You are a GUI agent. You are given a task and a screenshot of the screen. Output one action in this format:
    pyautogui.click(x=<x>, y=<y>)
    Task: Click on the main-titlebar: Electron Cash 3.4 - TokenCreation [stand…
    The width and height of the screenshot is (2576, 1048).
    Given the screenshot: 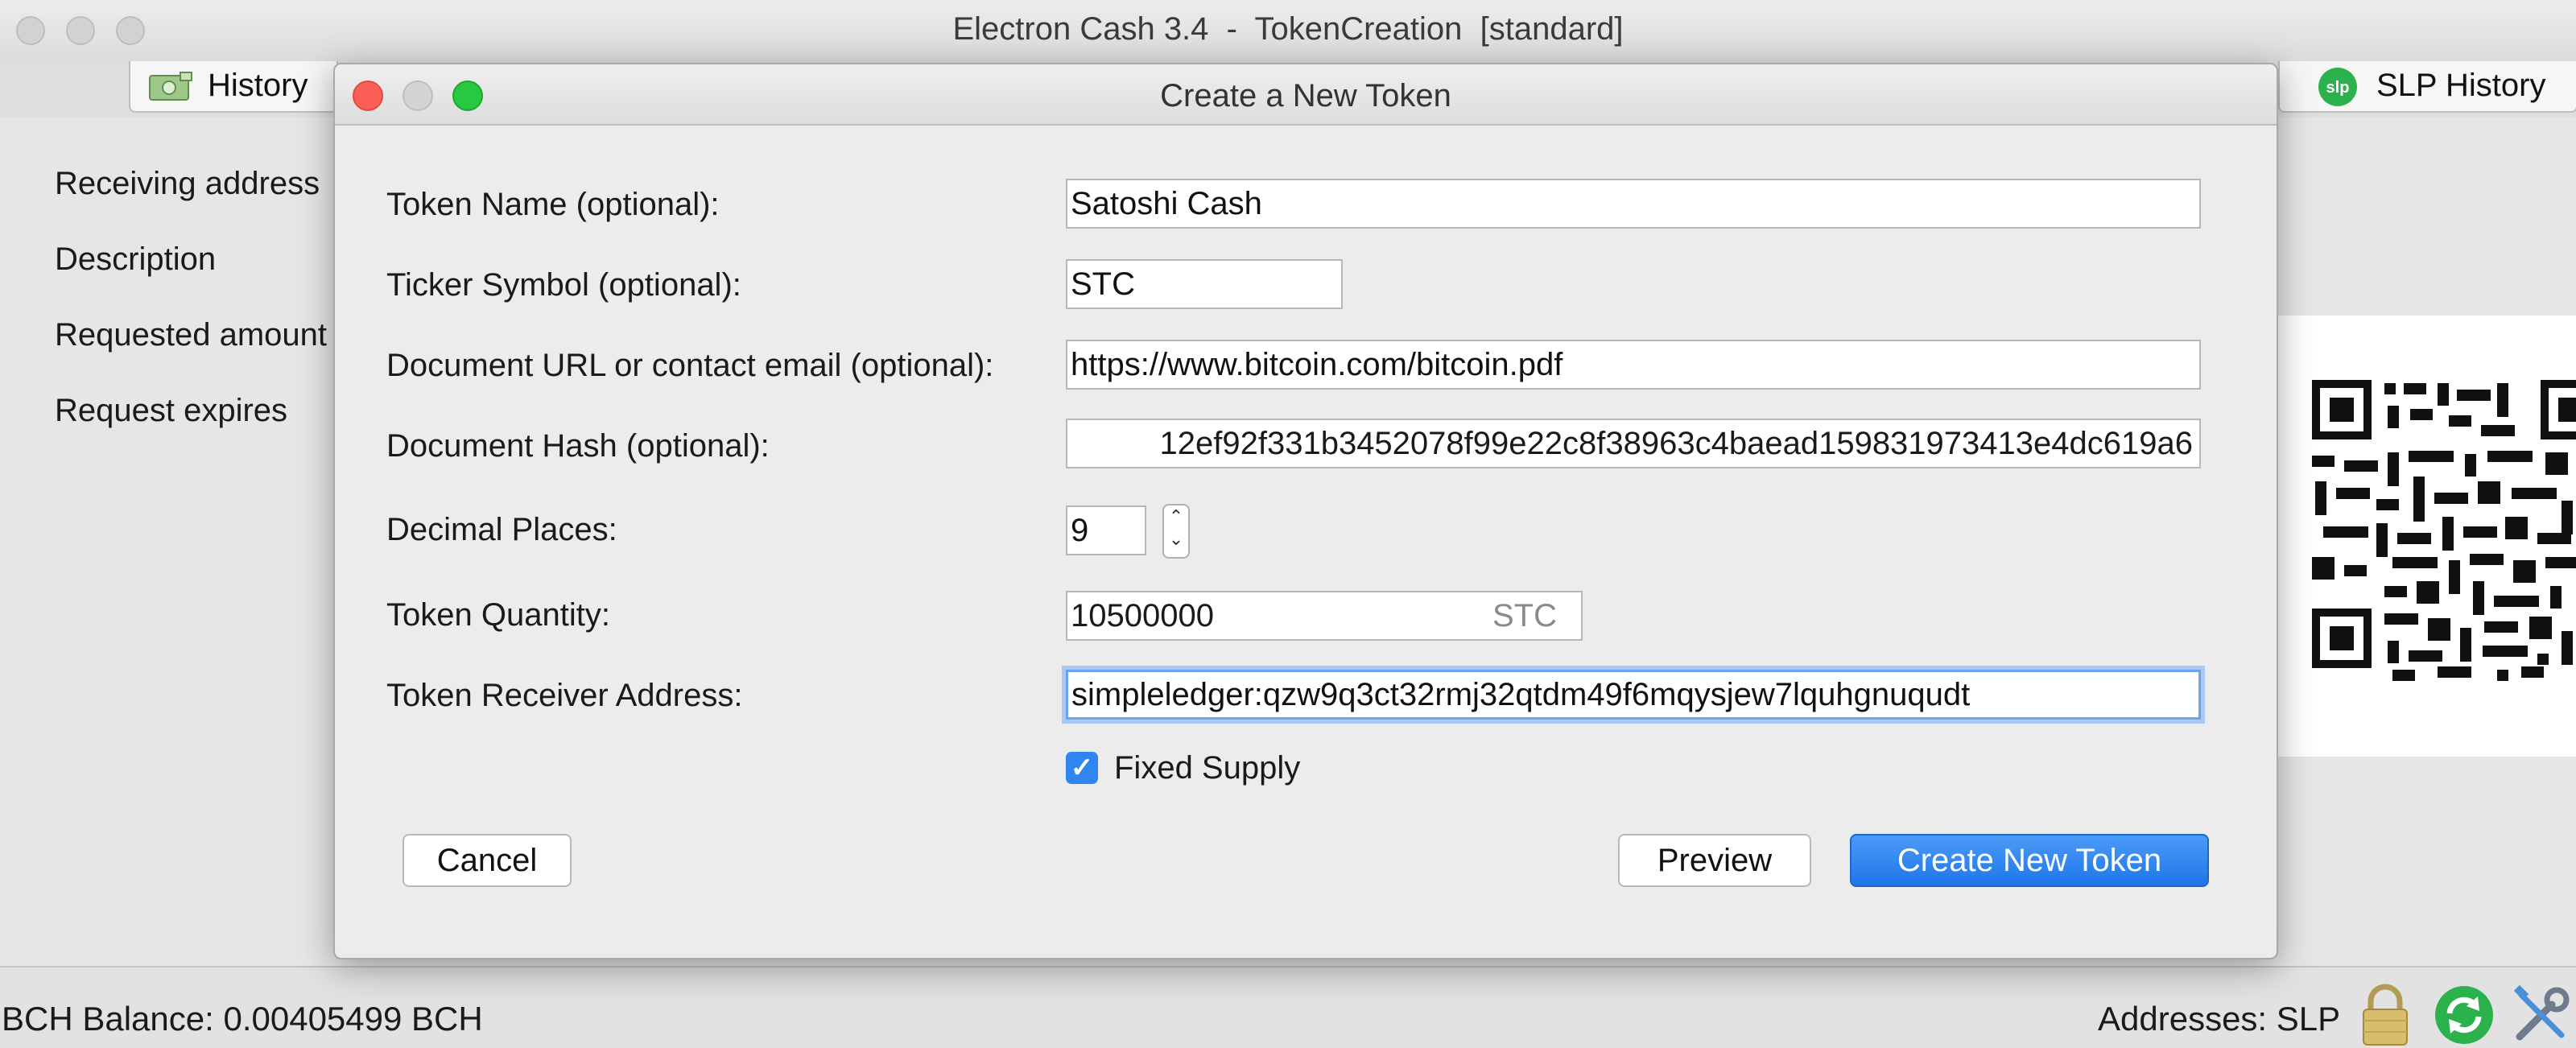 What is the action you would take?
    pyautogui.click(x=1288, y=32)
    